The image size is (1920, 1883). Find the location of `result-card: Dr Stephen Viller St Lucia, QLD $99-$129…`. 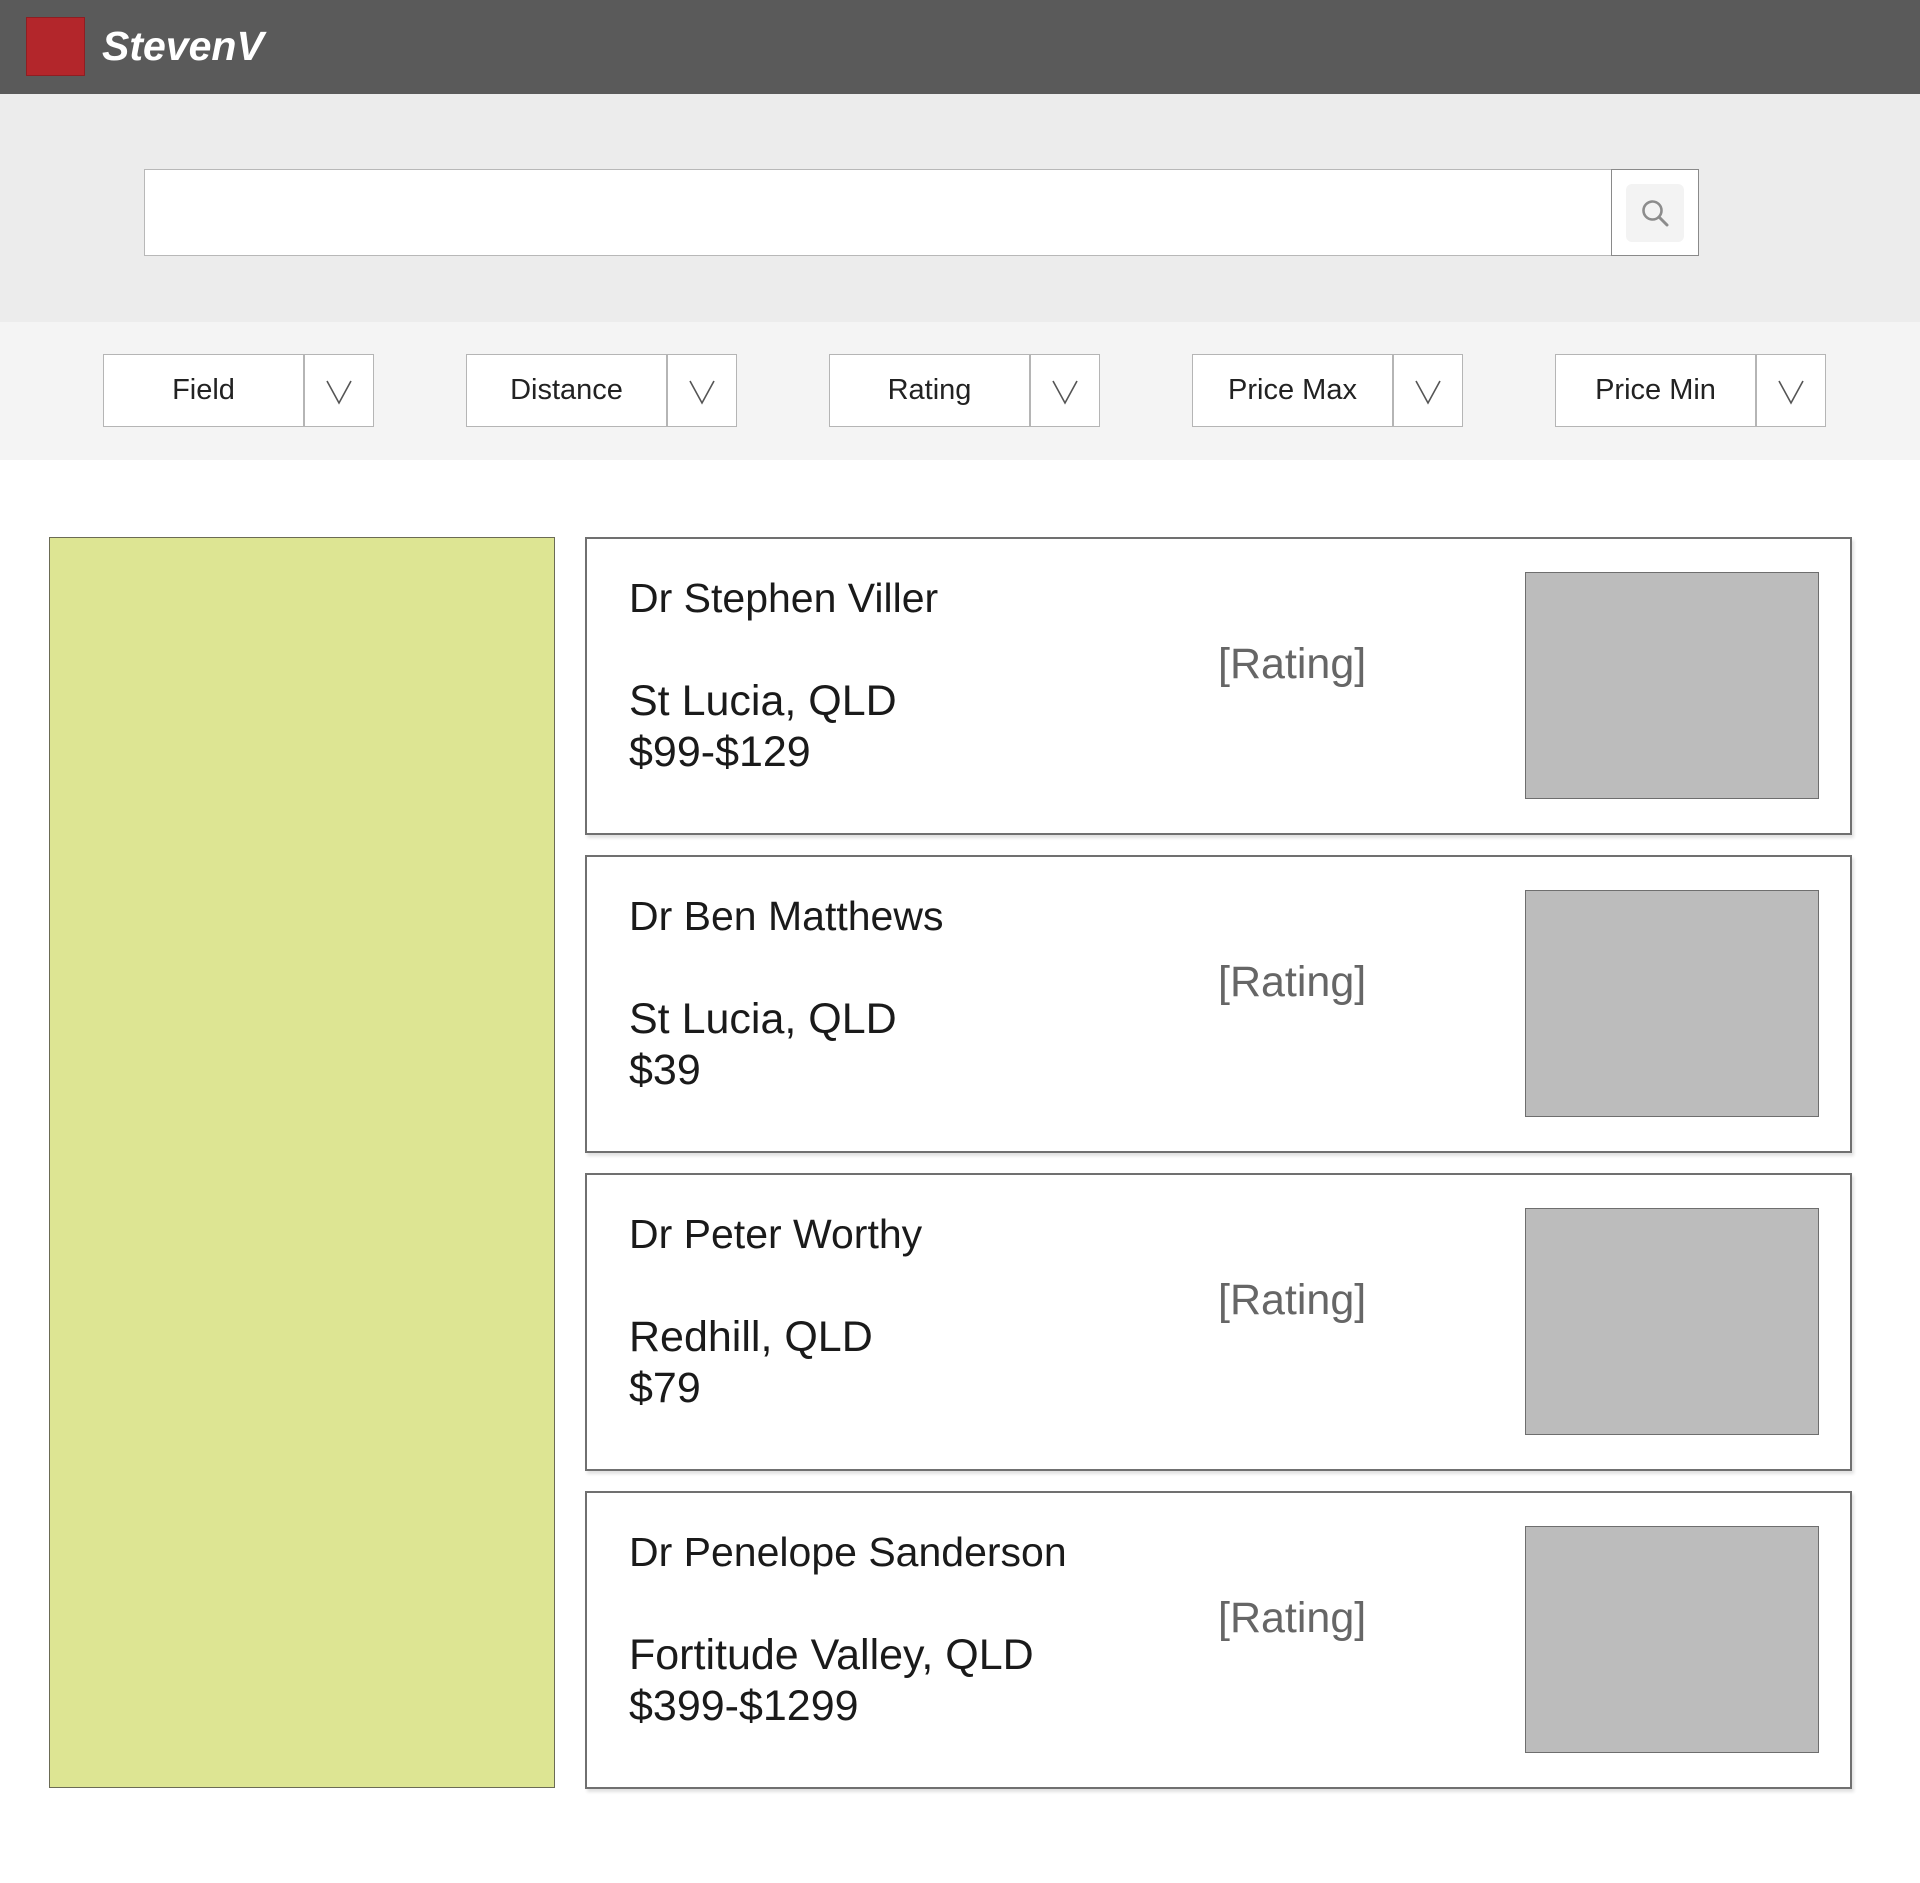

result-card: Dr Stephen Viller St Lucia, QLD $99-$129… is located at coordinates (1218, 686).